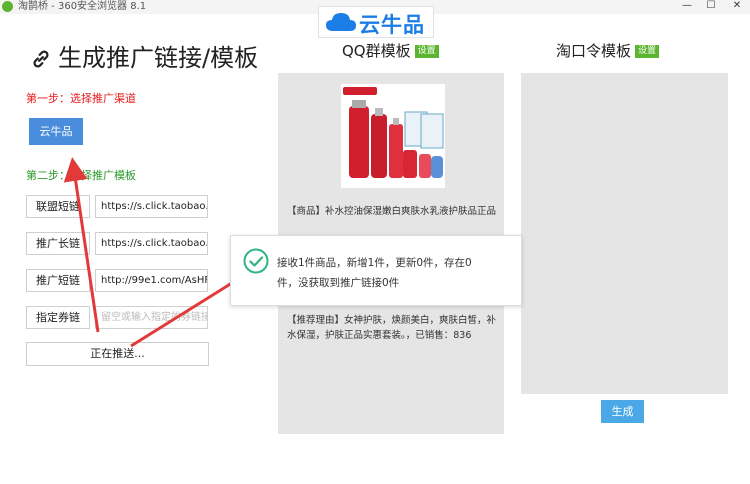  I want to click on template-button-coupon-link: 指定券链, so click(58, 317).